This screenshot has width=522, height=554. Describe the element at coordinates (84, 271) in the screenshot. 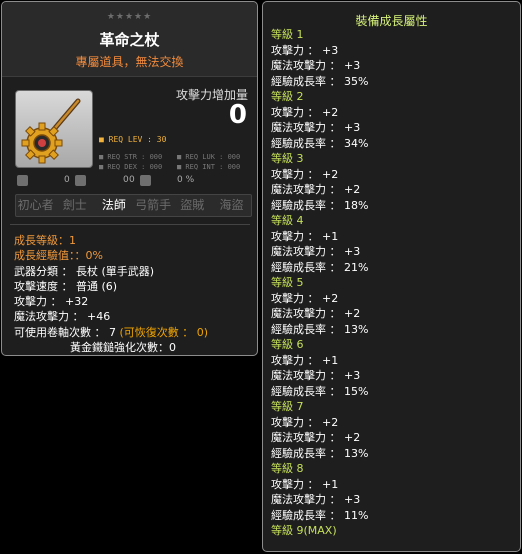

I see `weapon-type: 武器分類 ： 長杖 (單手武器)` at that location.